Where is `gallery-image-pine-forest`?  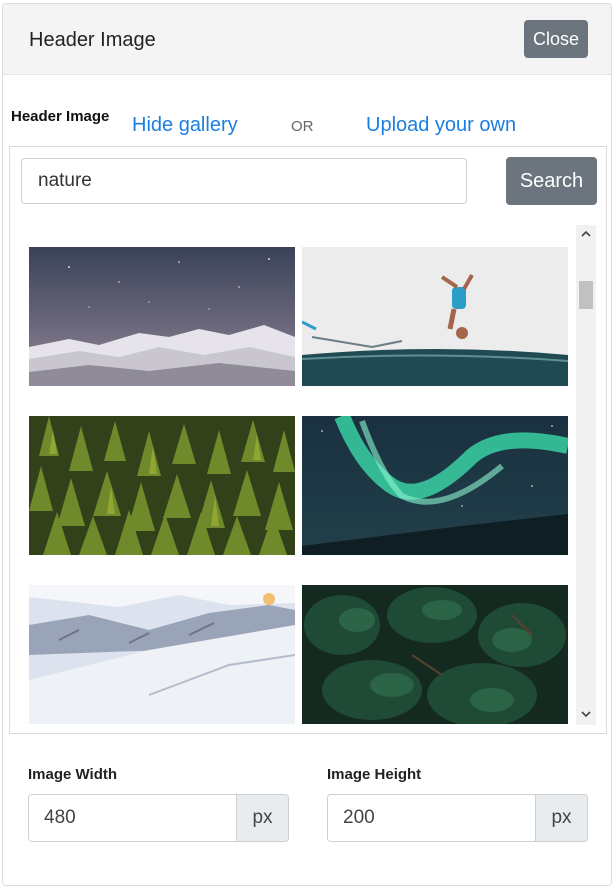
gallery-image-pine-forest is located at coordinates (162, 485).